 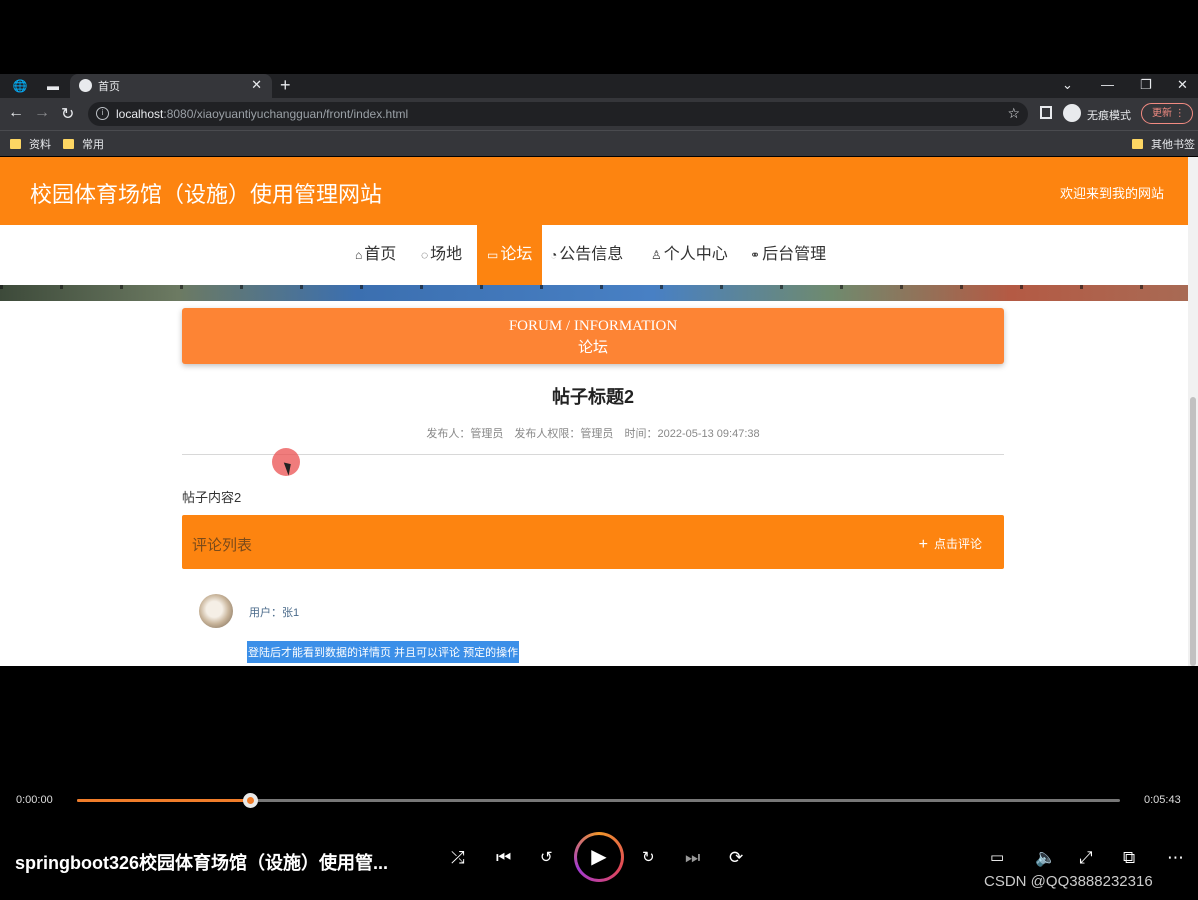 What do you see at coordinates (85, 85) in the screenshot?
I see `favicon-icon` at bounding box center [85, 85].